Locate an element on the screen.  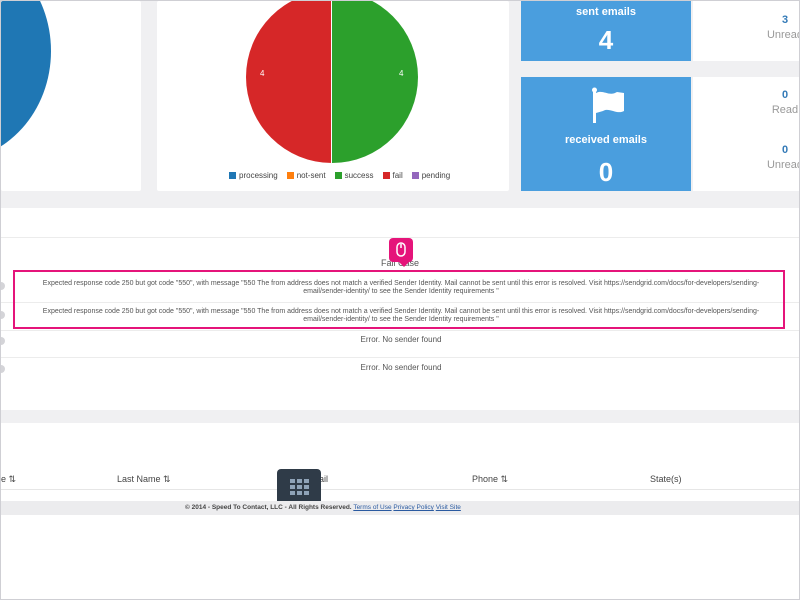
legend-item-processing: processing is located at coordinates (253, 175).